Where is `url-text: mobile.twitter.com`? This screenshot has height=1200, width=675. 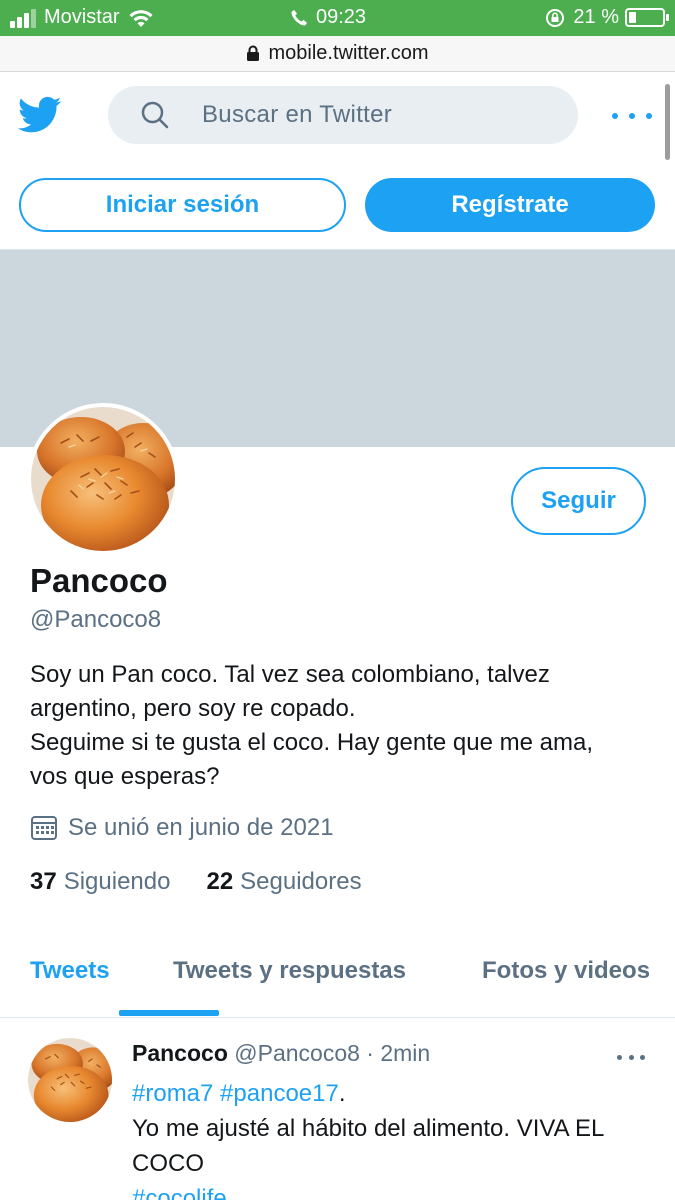
url-text: mobile.twitter.com is located at coordinates (348, 53).